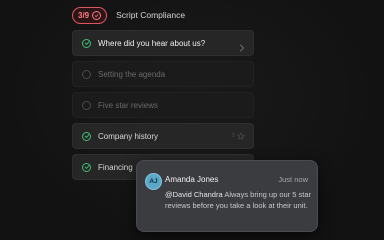 The width and height of the screenshot is (384, 240). Describe the element at coordinates (242, 48) in the screenshot. I see `chevron-right-icon` at that location.